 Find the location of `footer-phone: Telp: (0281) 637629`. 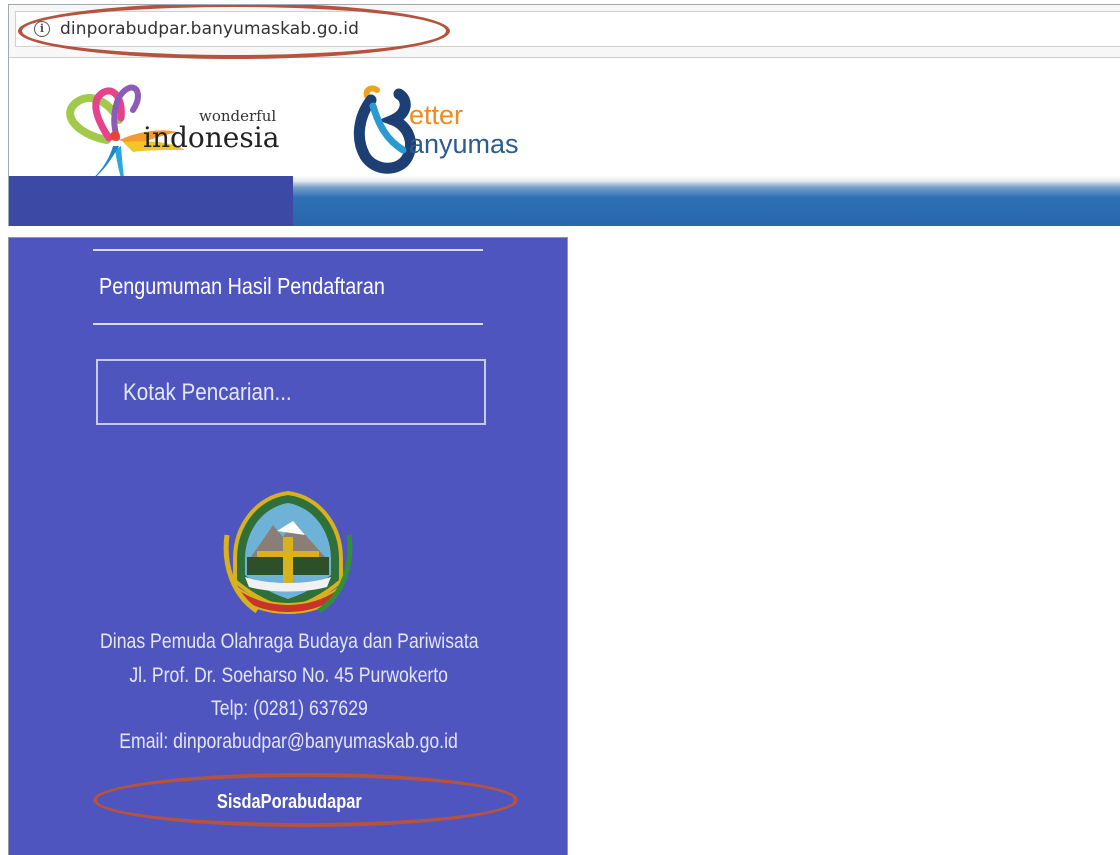

footer-phone: Telp: (0281) 637629 is located at coordinates (289, 708).